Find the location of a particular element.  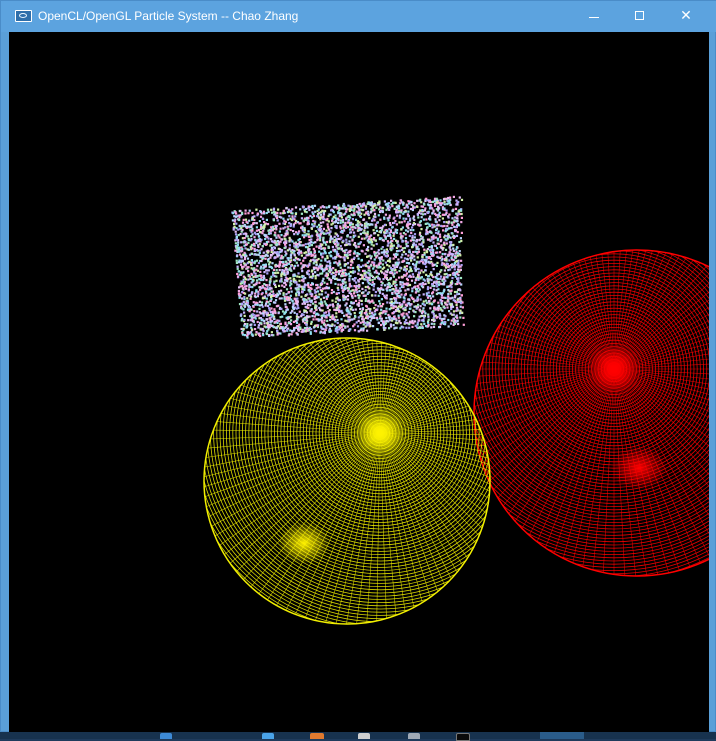

taskbar-active-app is located at coordinates (562, 735).